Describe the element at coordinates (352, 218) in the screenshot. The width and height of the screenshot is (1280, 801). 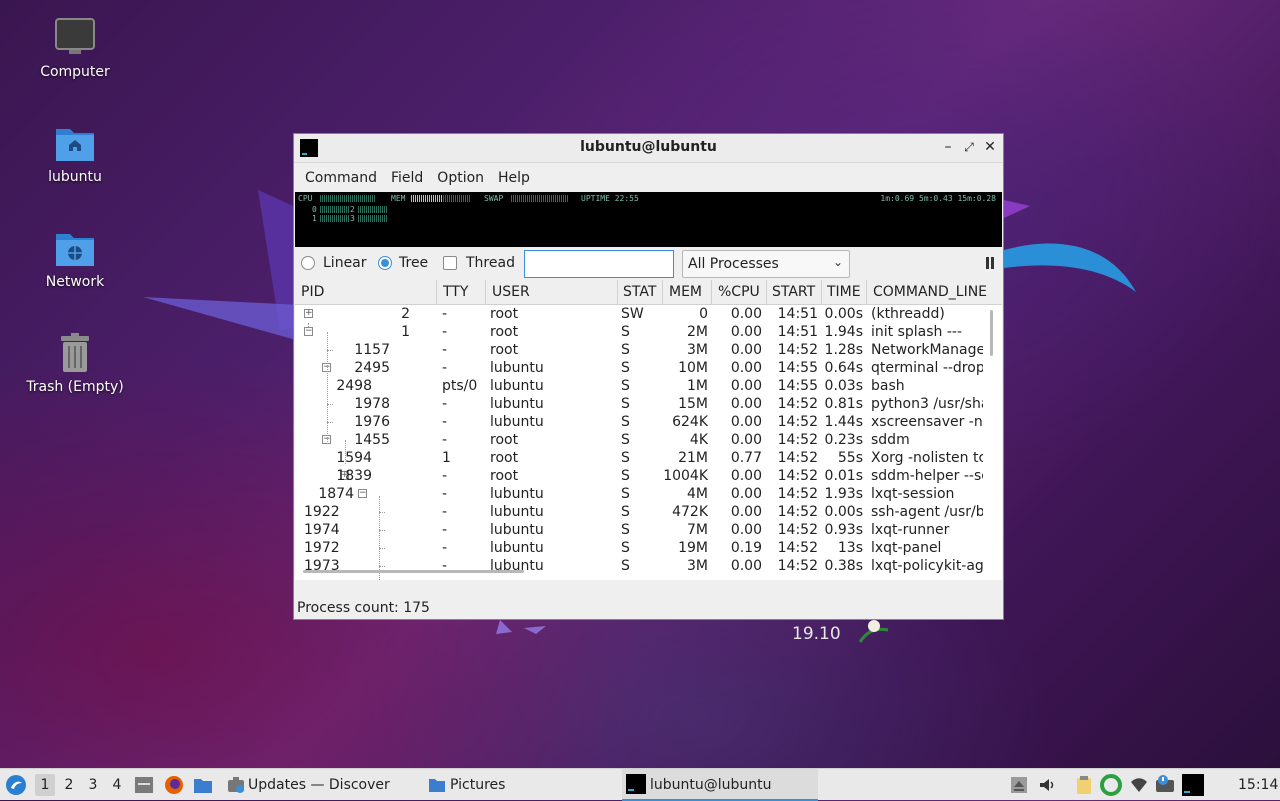
I see `cpu-core-label: 3` at that location.